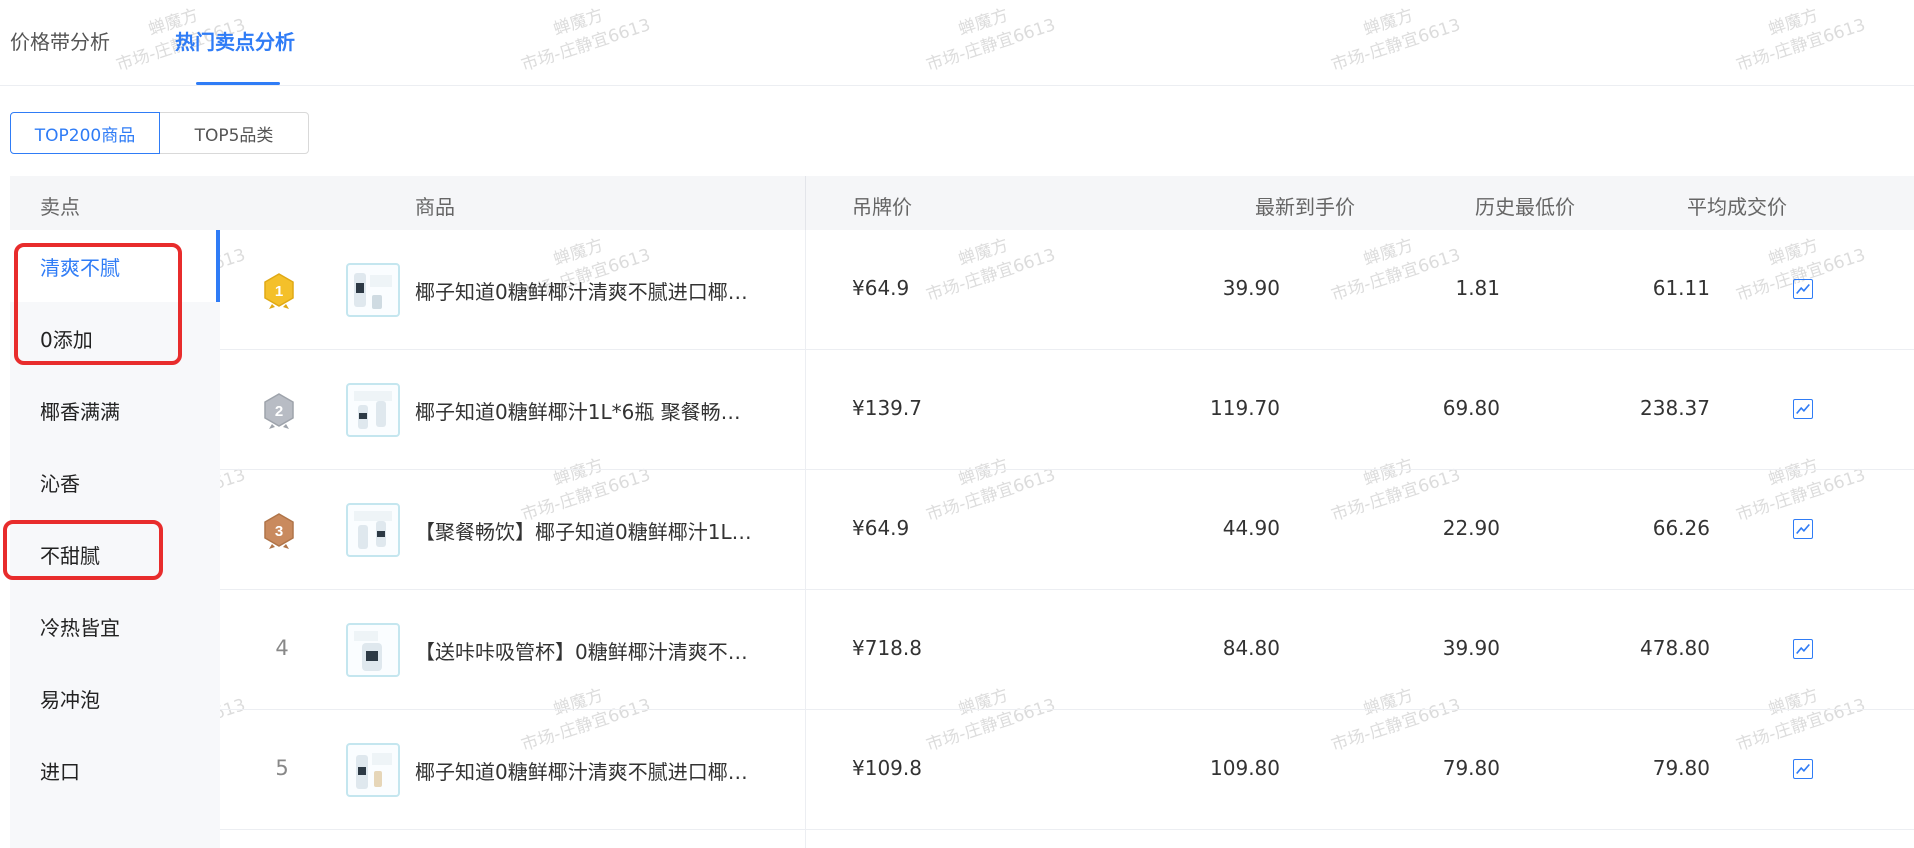  I want to click on segment-top5-categories: TOP5品类, so click(234, 133).